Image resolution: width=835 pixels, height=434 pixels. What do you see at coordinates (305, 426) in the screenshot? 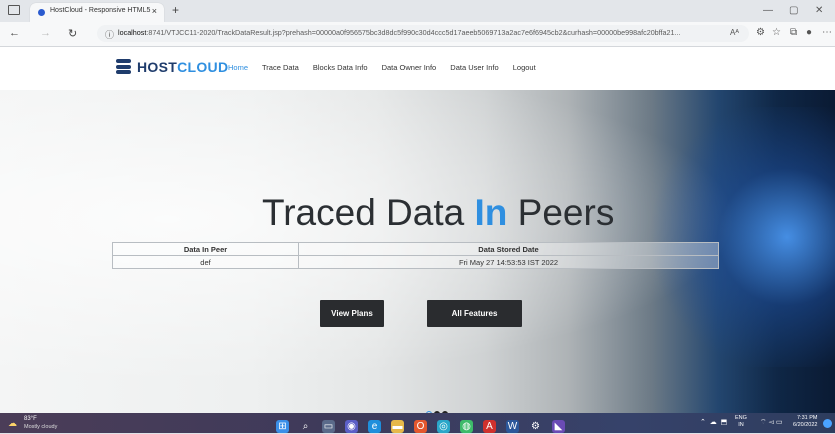
I see `search-icon: ⌕` at bounding box center [305, 426].